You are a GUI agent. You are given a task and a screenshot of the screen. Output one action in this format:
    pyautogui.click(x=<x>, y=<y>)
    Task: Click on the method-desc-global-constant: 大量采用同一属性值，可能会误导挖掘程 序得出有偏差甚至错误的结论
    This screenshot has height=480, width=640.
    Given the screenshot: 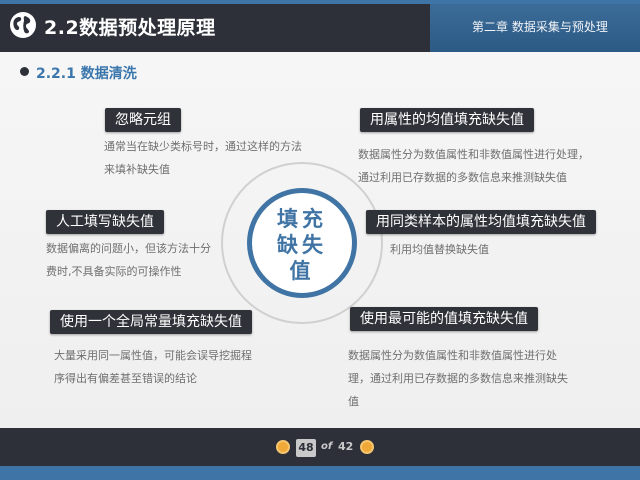 What is the action you would take?
    pyautogui.click(x=153, y=367)
    